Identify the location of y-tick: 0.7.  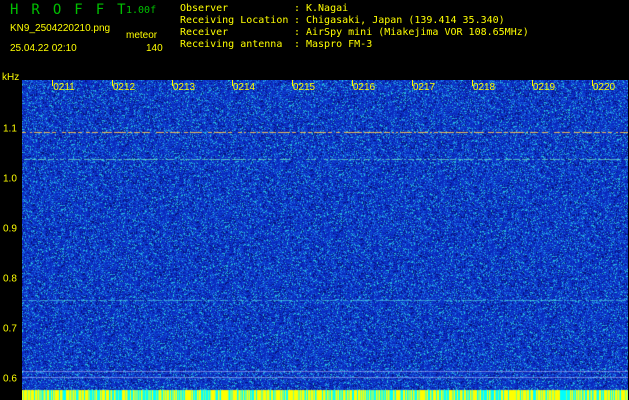
(10, 329).